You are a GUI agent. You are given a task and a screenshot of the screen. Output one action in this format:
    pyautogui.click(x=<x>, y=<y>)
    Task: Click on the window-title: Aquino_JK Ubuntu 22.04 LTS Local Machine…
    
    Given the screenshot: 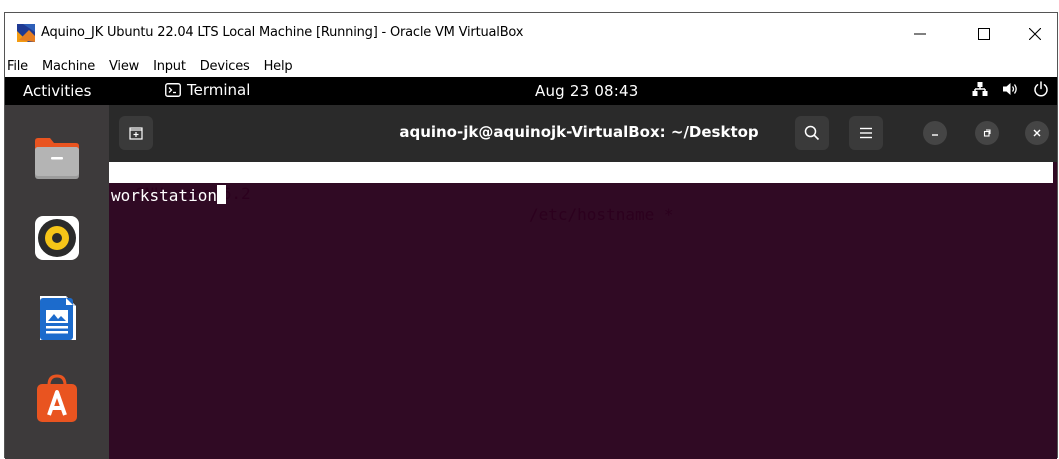 What is the action you would take?
    pyautogui.click(x=282, y=32)
    